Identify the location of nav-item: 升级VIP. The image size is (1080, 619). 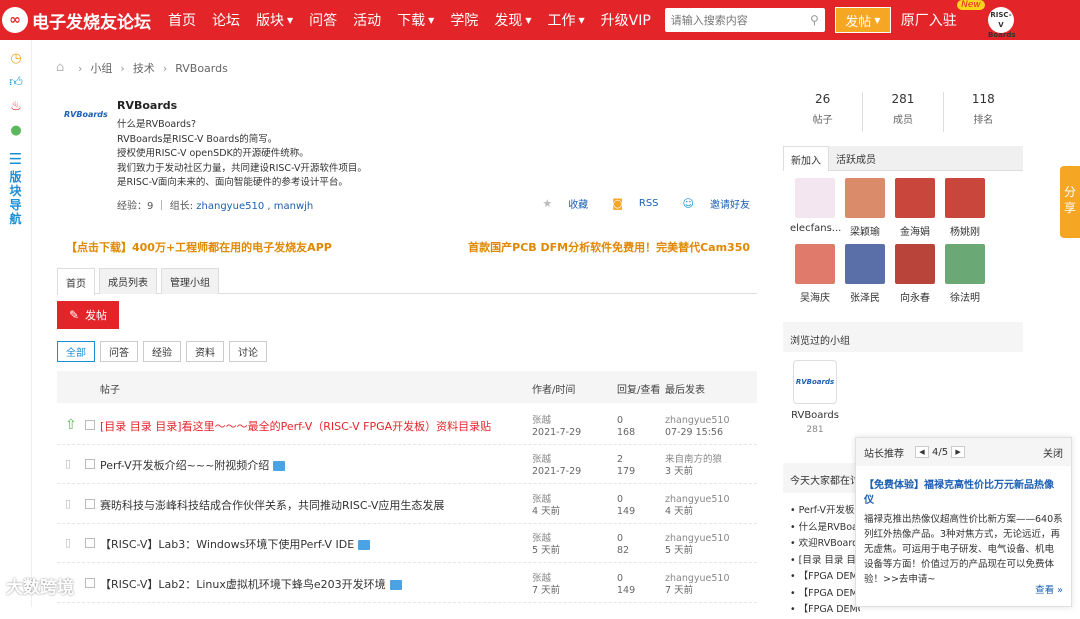
(626, 20).